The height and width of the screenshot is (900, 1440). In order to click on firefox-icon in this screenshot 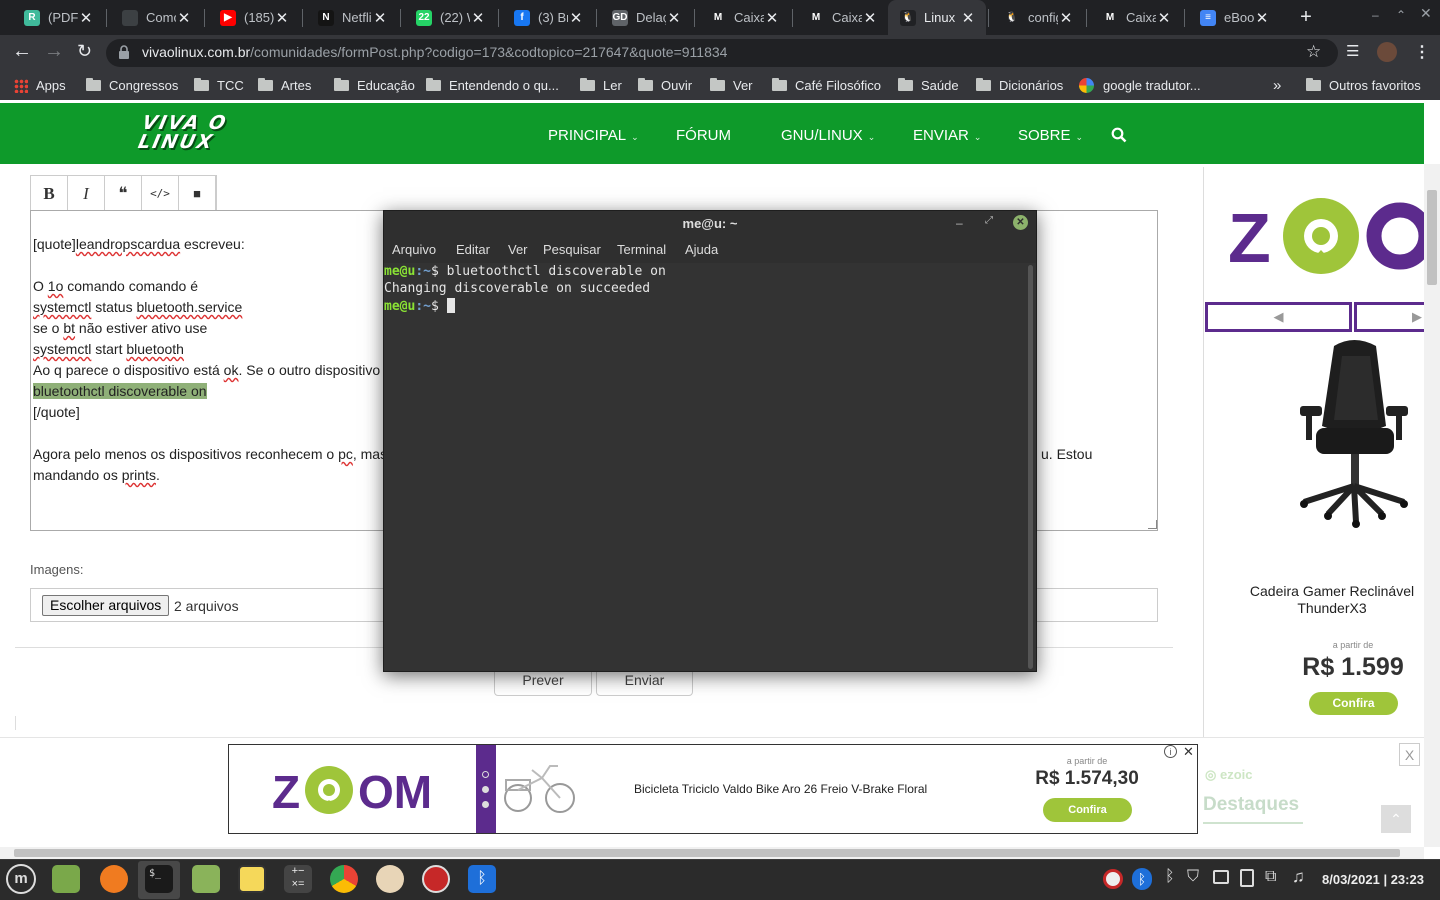, I will do `click(114, 879)`.